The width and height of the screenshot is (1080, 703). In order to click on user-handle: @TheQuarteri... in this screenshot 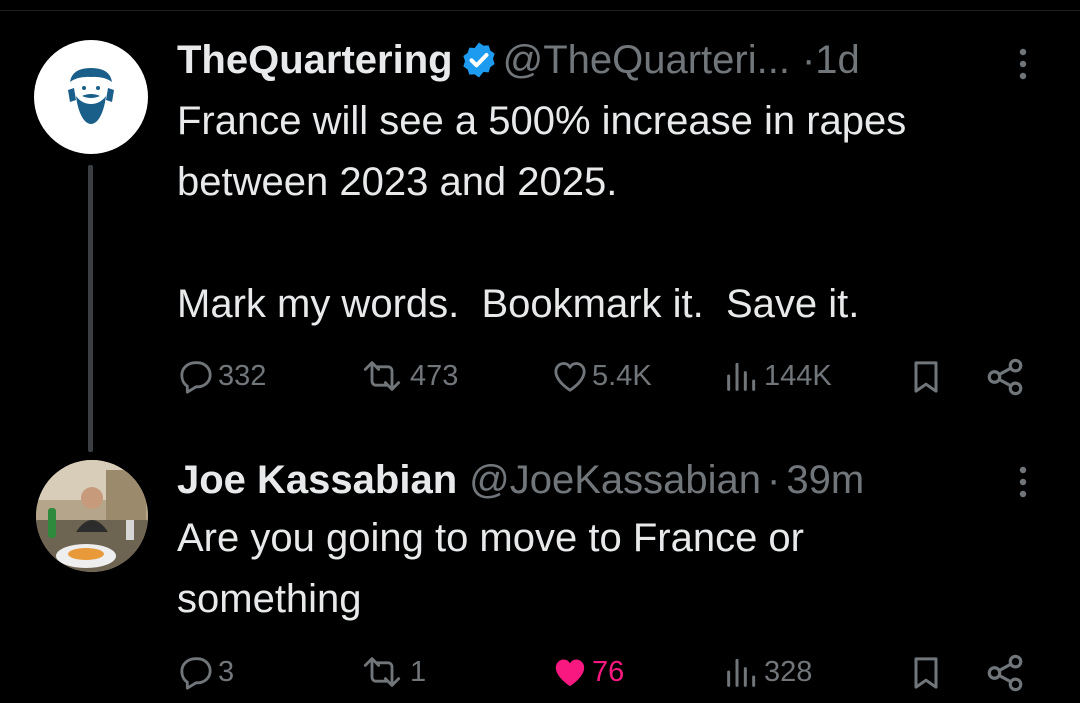, I will do `click(646, 60)`.